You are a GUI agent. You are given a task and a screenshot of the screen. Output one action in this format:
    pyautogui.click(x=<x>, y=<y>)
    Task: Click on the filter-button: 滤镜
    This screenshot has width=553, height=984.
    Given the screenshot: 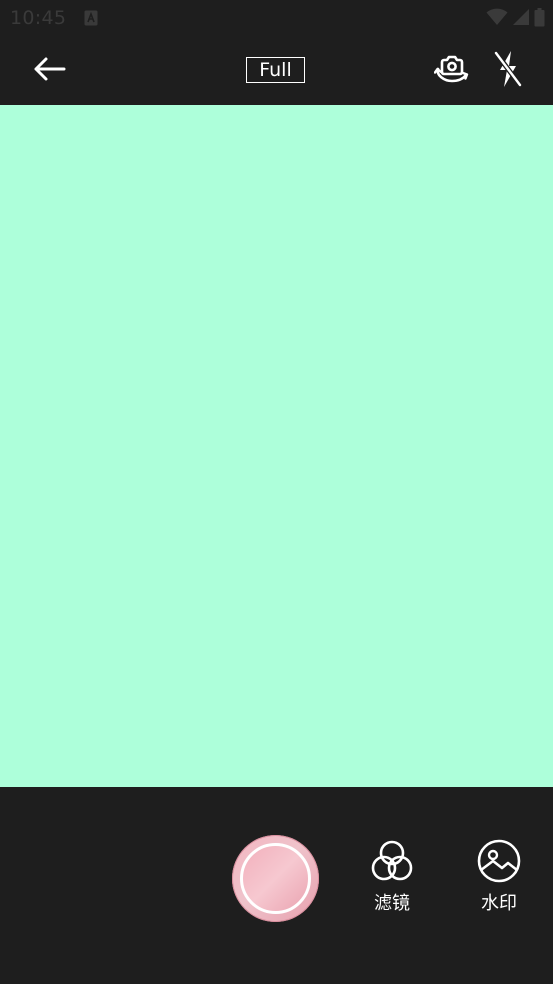 What is the action you would take?
    pyautogui.click(x=392, y=877)
    